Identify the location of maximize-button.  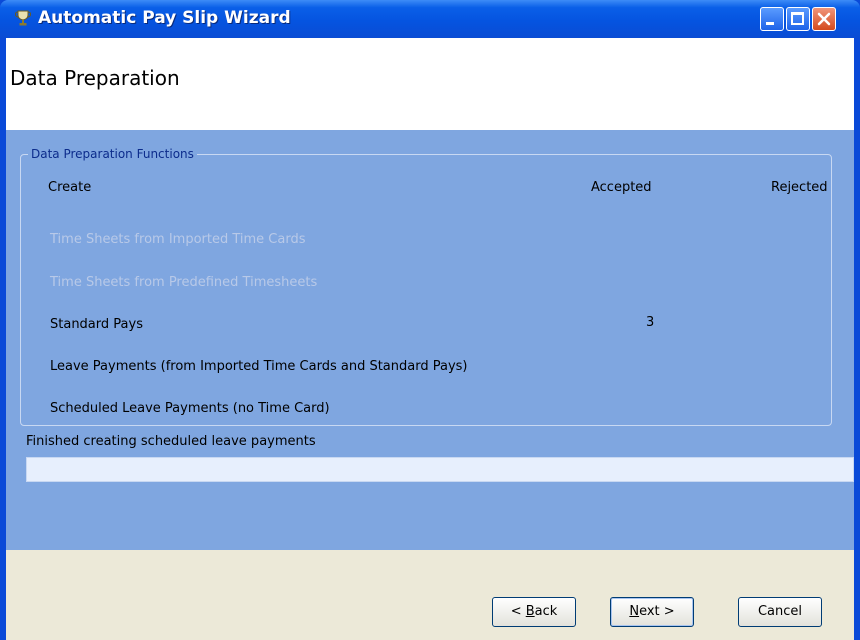
(798, 19).